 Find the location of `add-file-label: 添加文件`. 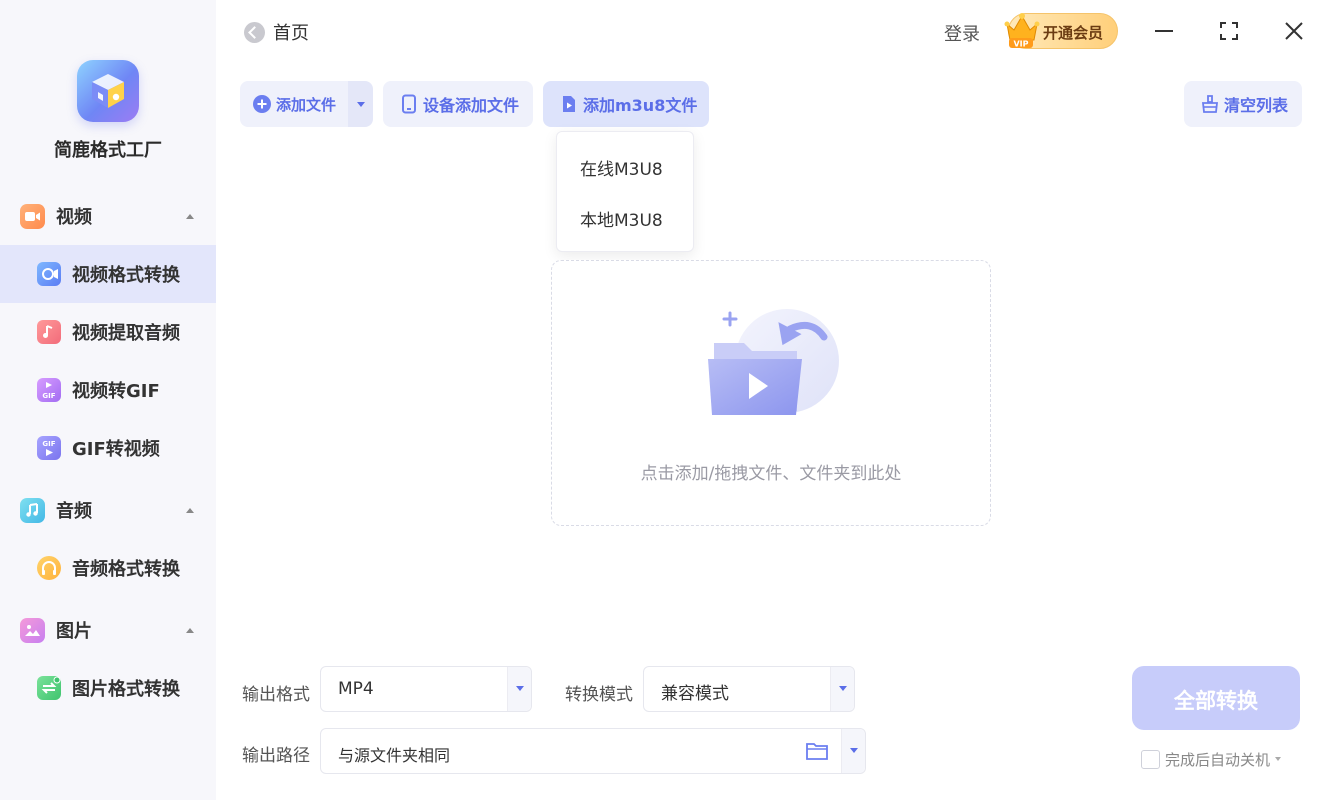

add-file-label: 添加文件 is located at coordinates (306, 104).